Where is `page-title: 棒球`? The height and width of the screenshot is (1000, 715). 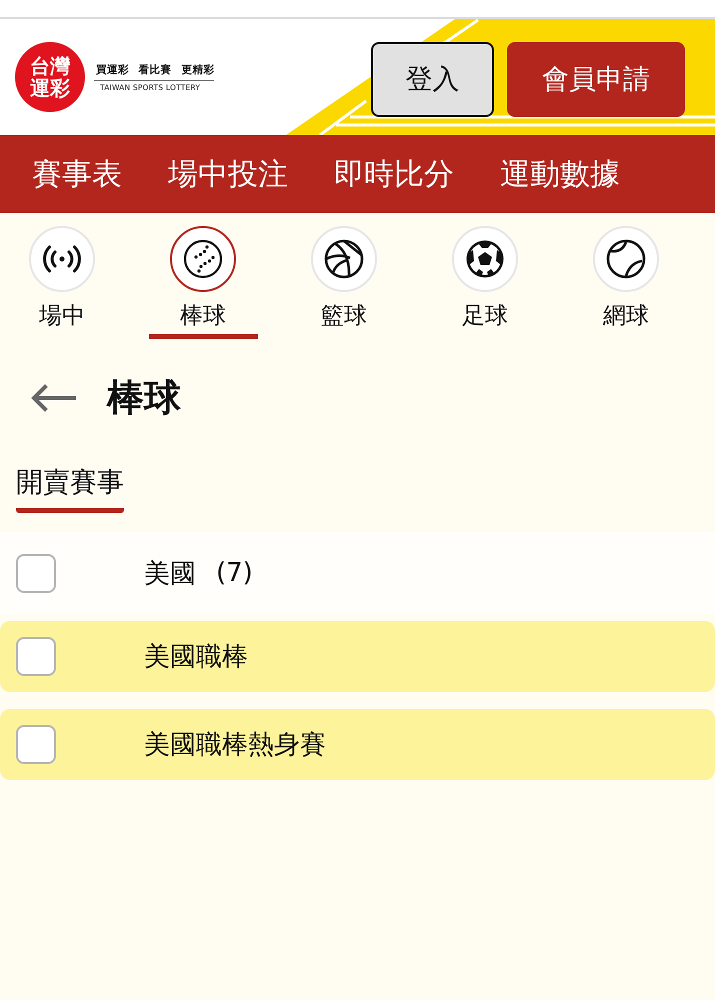
page-title: 棒球 is located at coordinates (144, 398).